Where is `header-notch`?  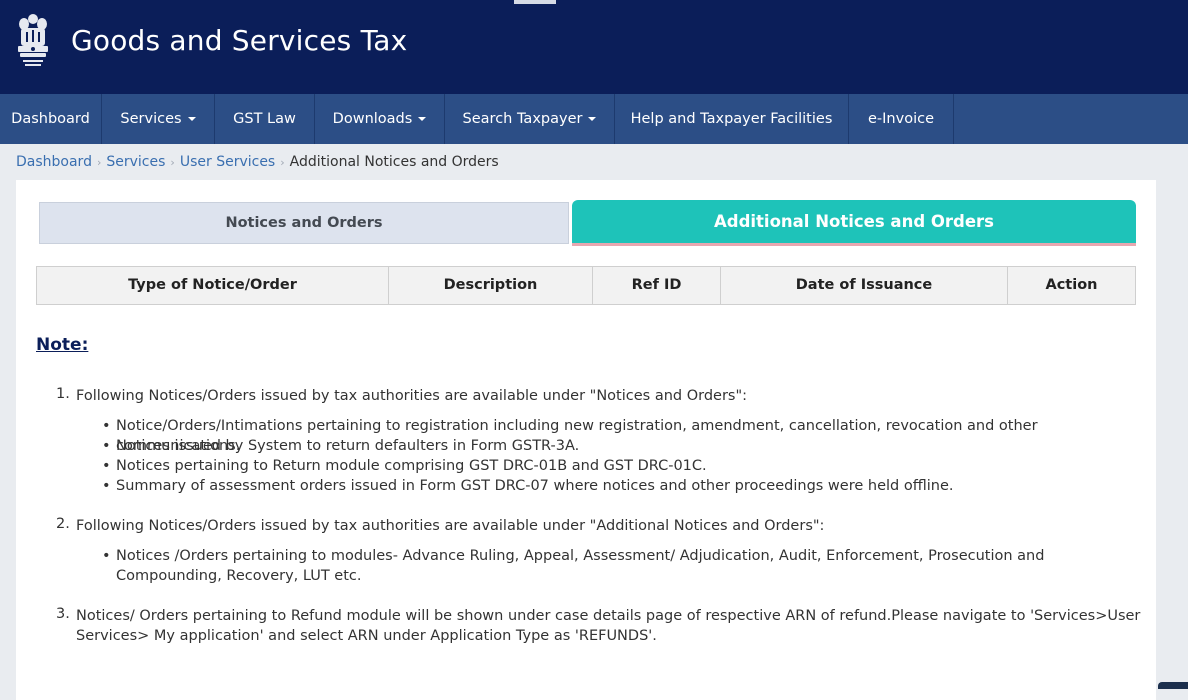
header-notch is located at coordinates (535, 2).